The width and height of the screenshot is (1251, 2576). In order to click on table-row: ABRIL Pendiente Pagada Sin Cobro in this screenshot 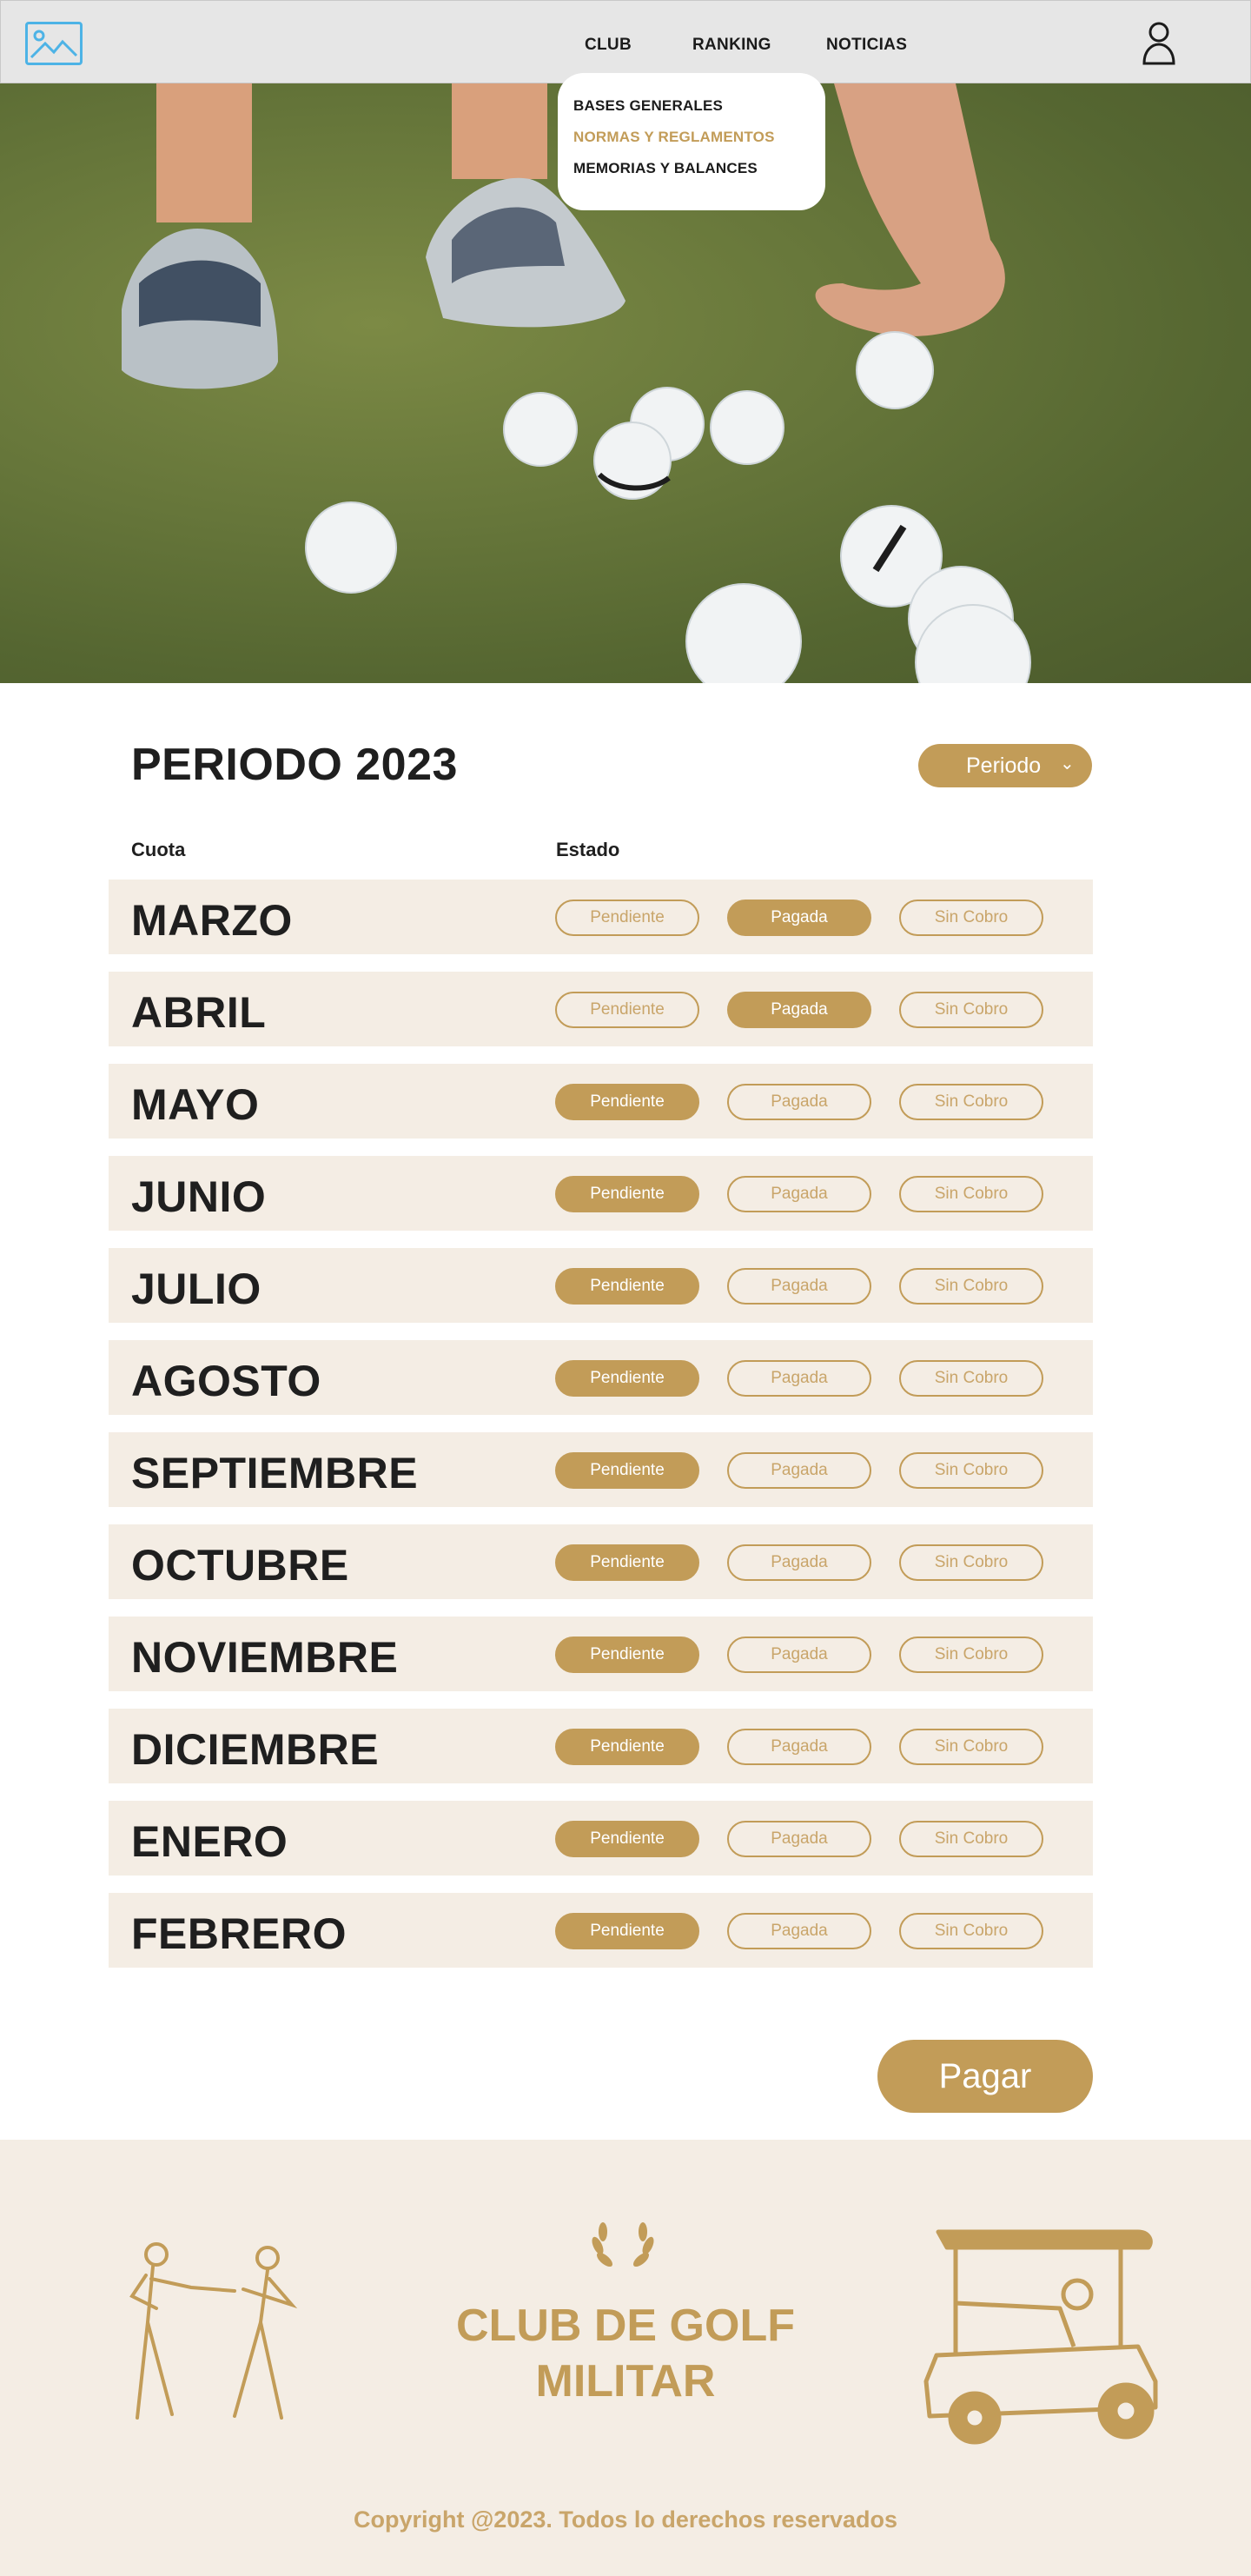, I will do `click(601, 1009)`.